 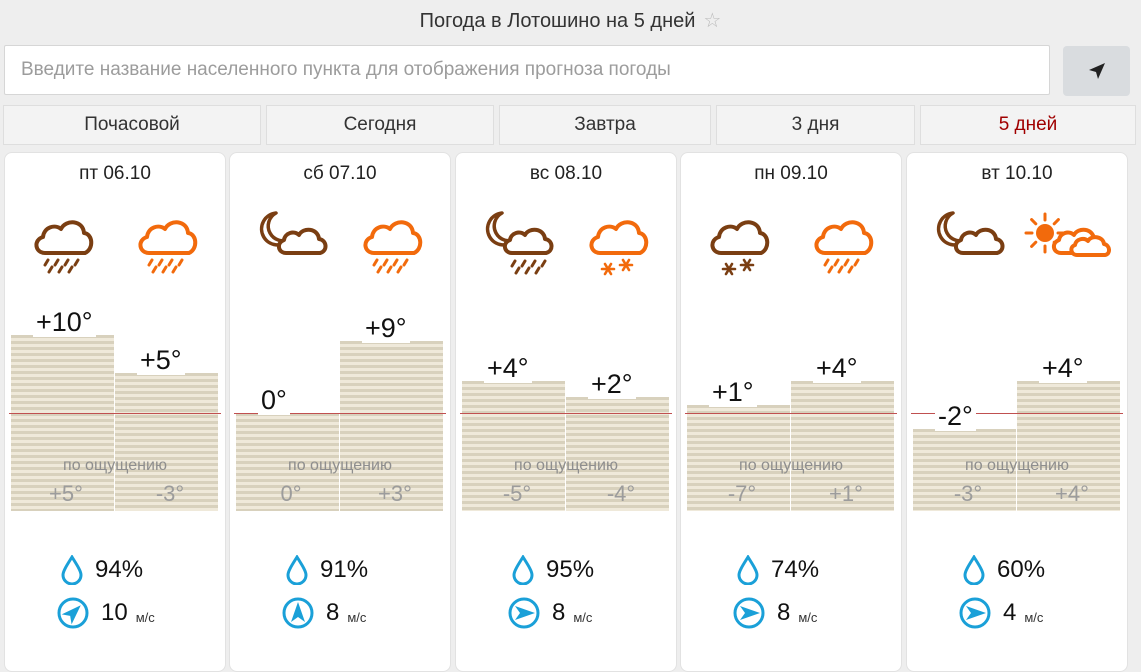 I want to click on page-title: Погода в Лотошино на 5 дней ☆, so click(x=570, y=20).